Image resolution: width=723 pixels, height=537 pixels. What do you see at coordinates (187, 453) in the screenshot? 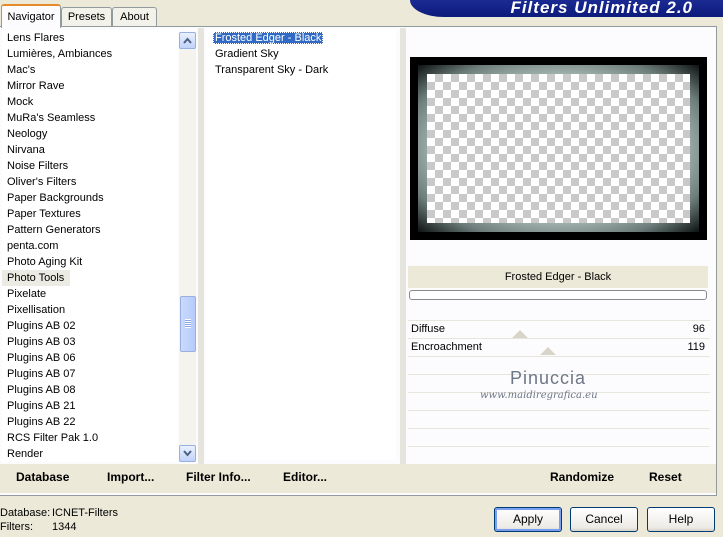
I see `scroll-down-button` at bounding box center [187, 453].